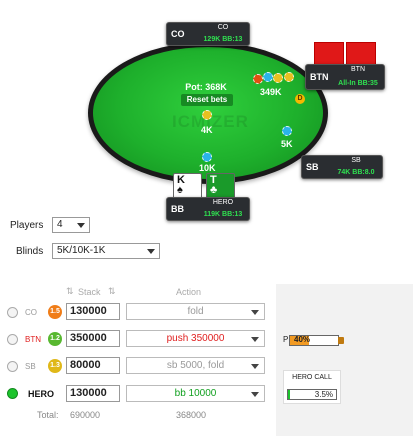 The height and width of the screenshot is (436, 413). Describe the element at coordinates (345, 77) in the screenshot. I see `seat-btn: BTN BTN All-In BB:35` at that location.